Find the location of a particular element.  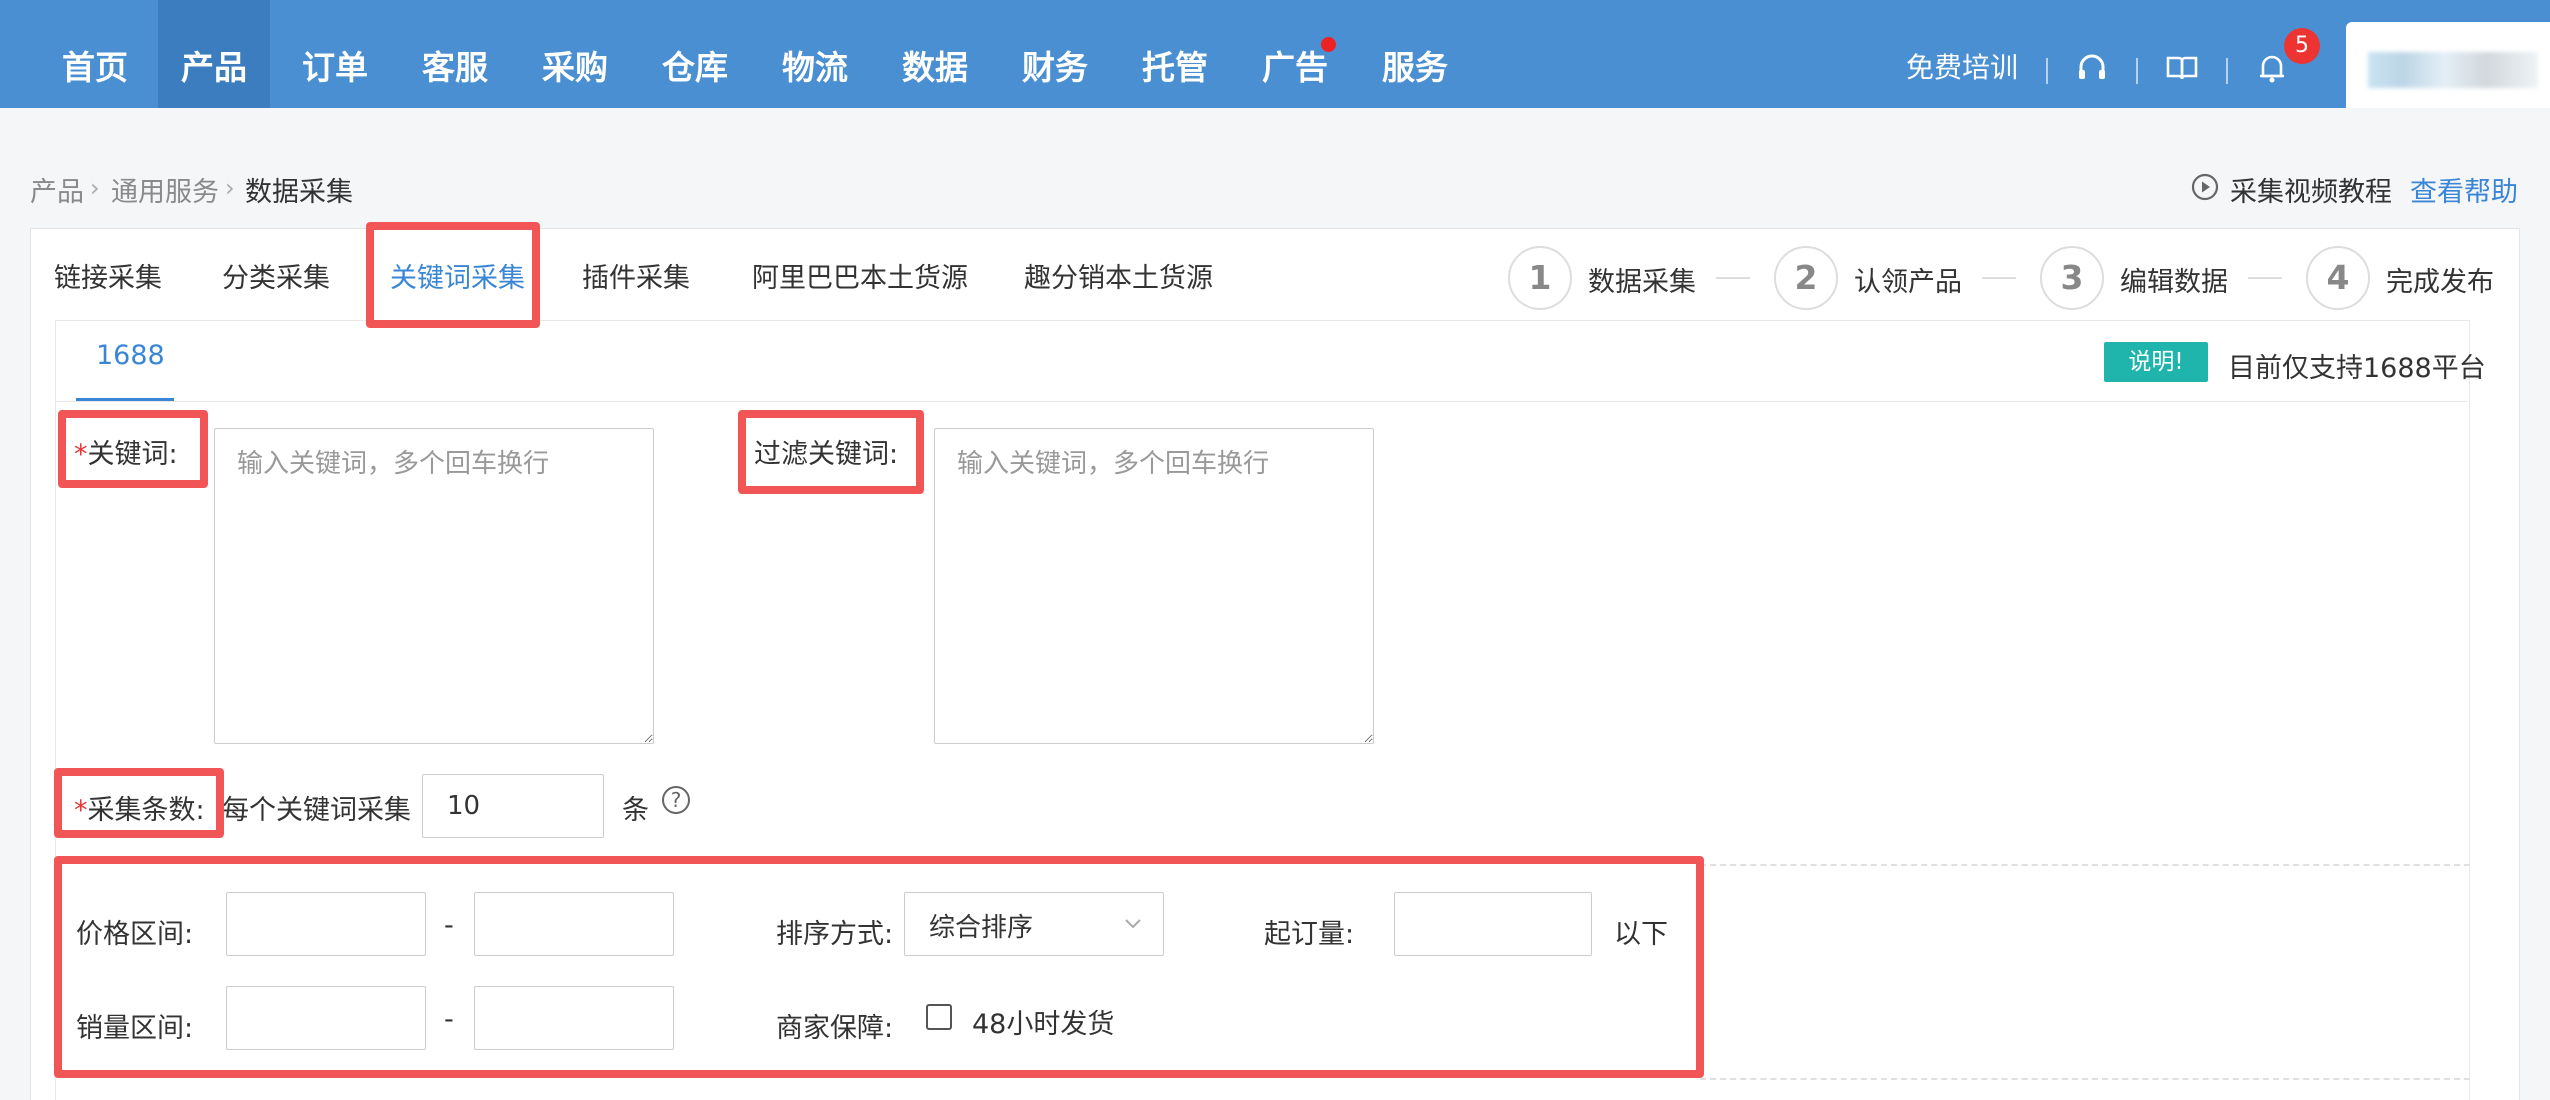

play-circle-icon is located at coordinates (2205, 187).